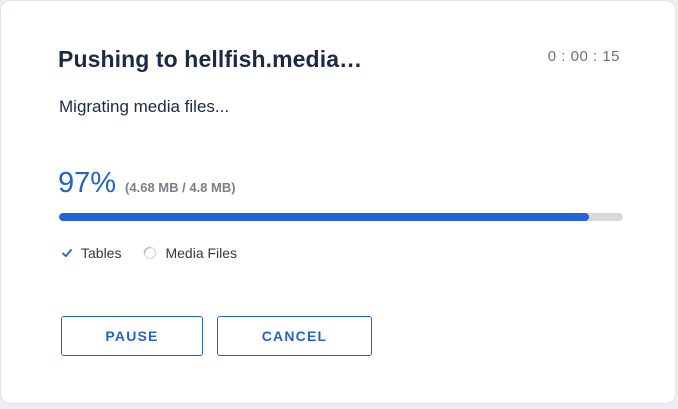 Image resolution: width=678 pixels, height=409 pixels. I want to click on progress-summary: 97% (4.68 MB / 4.8 MB), so click(147, 183).